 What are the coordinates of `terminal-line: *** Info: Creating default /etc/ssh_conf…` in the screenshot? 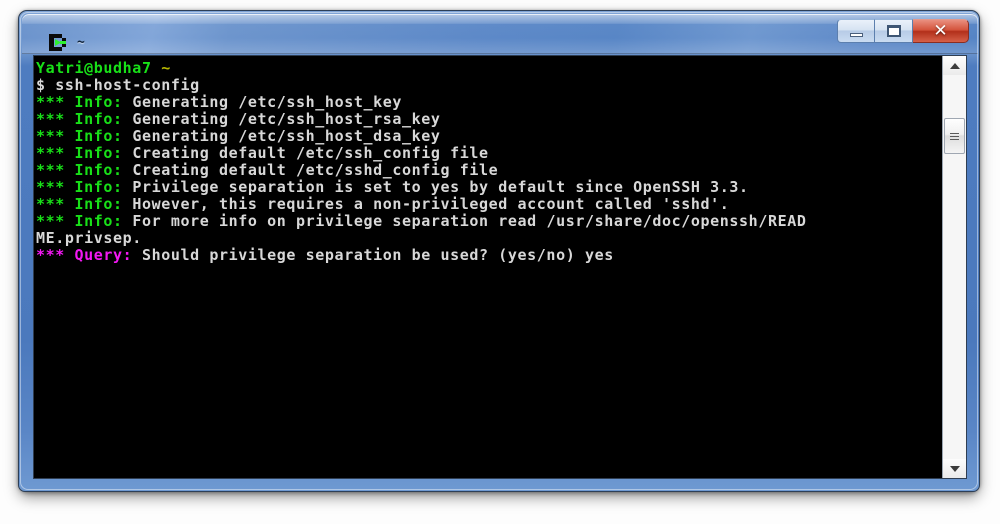 It's located at (489, 153).